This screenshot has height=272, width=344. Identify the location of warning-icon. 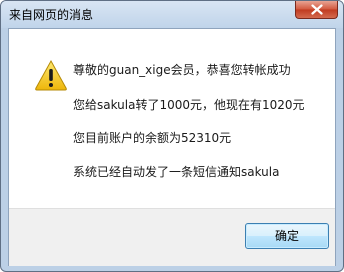
(51, 75).